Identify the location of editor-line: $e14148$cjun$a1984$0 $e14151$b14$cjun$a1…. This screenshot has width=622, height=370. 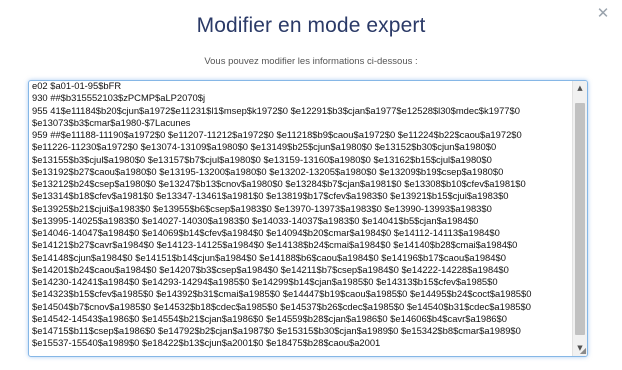
(299, 258).